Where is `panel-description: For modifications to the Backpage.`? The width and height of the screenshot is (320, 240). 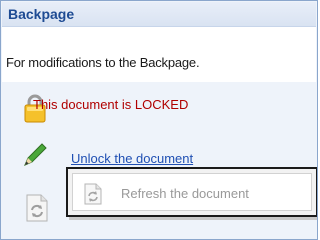 panel-description: For modifications to the Backpage. is located at coordinates (103, 62).